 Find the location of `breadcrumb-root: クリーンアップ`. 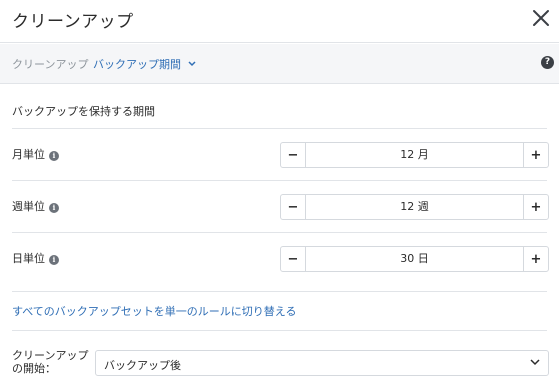

breadcrumb-root: クリーンアップ is located at coordinates (50, 64).